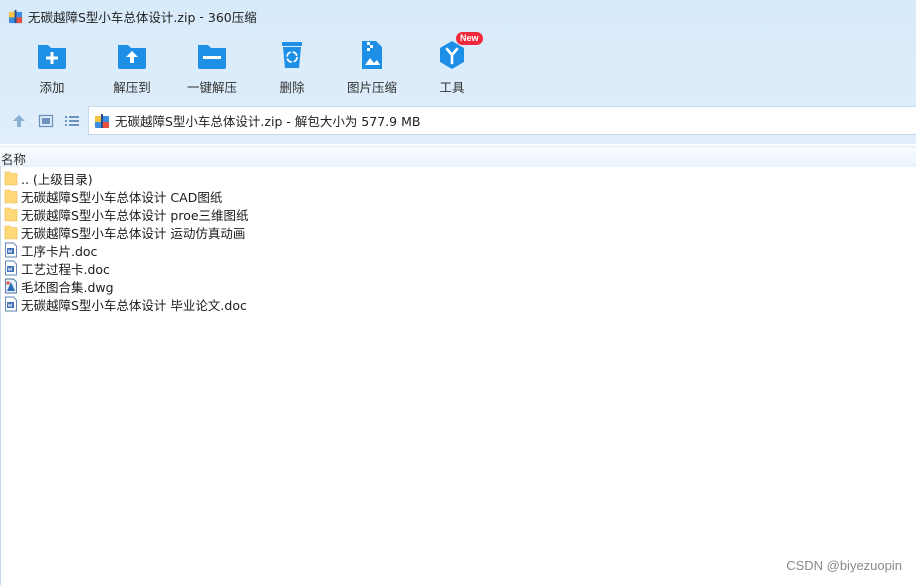  What do you see at coordinates (458, 214) in the screenshot?
I see `list-item: 无碳越障S型小车总体设计 proe三维图纸` at bounding box center [458, 214].